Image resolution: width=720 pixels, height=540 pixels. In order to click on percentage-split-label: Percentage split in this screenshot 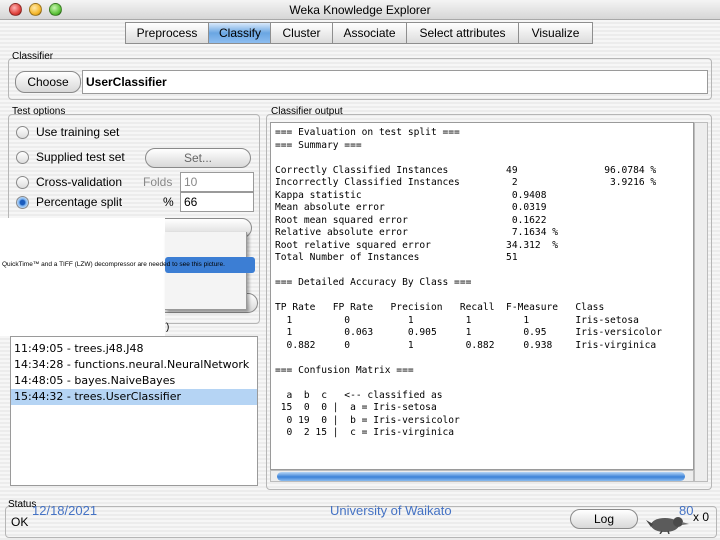, I will do `click(79, 202)`.